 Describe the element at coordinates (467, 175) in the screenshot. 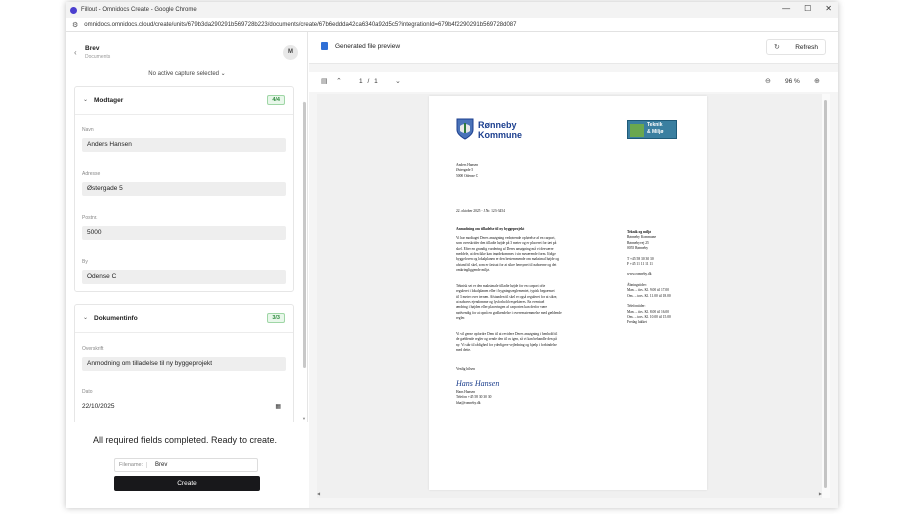

I see `recipient-line: 5000 Odense C` at that location.